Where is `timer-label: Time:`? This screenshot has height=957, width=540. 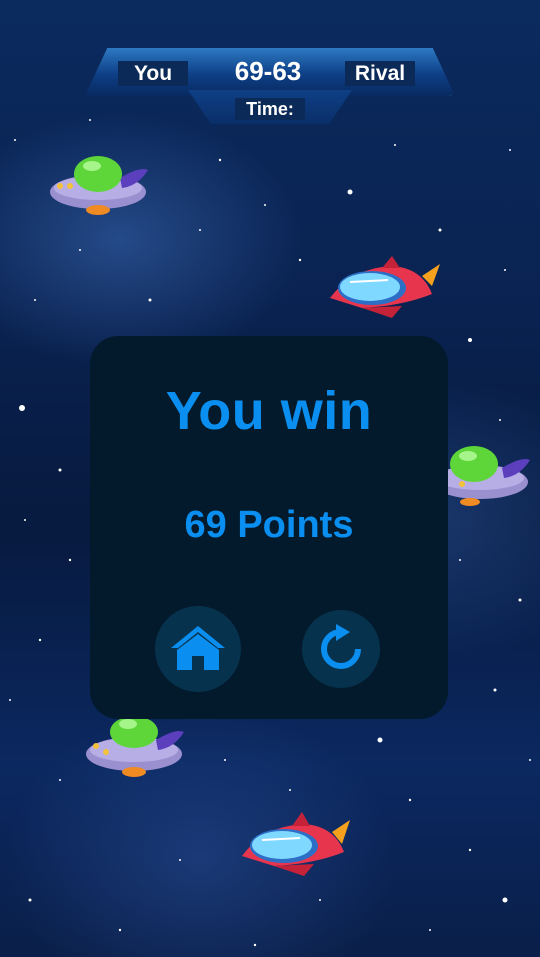 timer-label: Time: is located at coordinates (270, 109).